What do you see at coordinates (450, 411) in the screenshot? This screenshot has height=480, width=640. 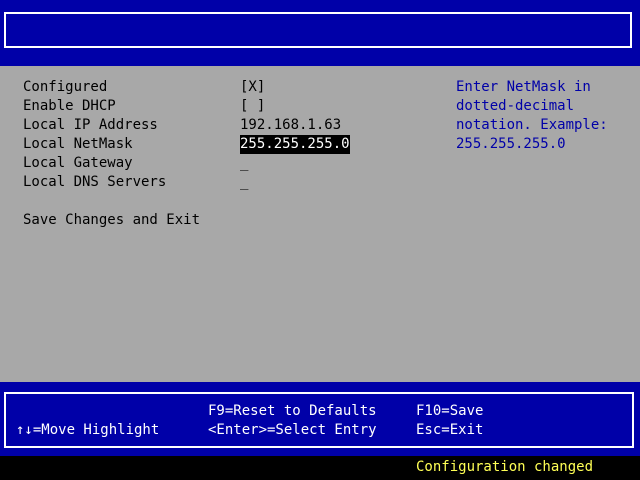 I see `save-hint: F10=Save` at bounding box center [450, 411].